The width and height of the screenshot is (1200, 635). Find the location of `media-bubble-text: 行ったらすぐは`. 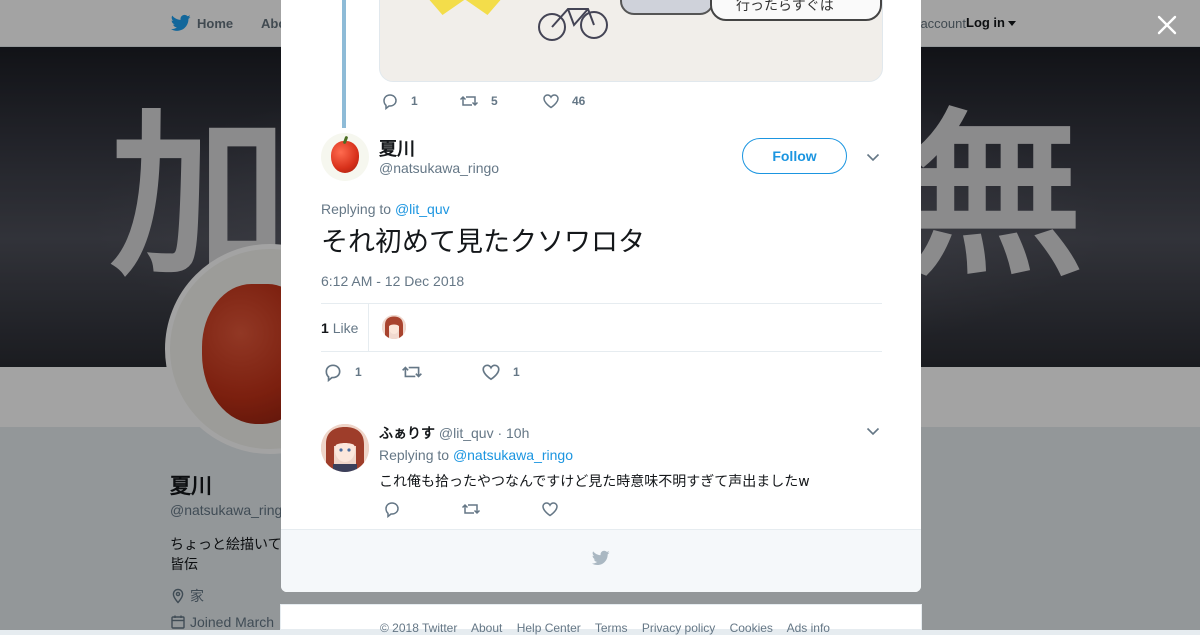

media-bubble-text: 行ったらすぐは is located at coordinates (785, 7).